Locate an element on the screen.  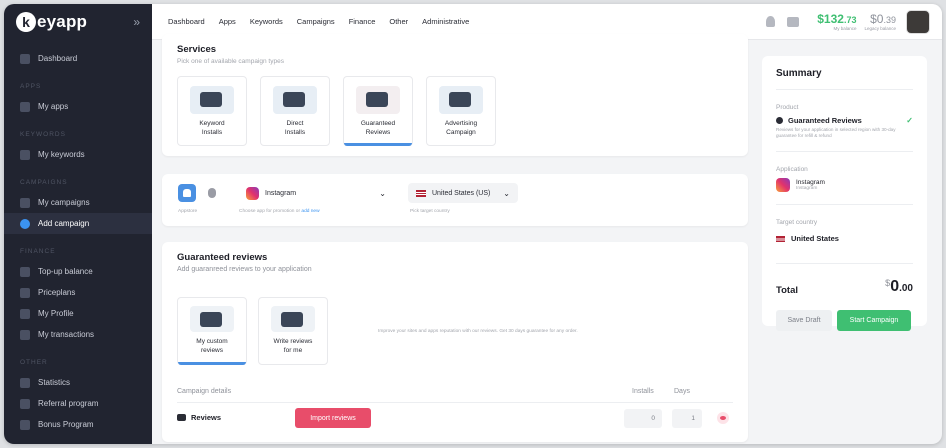
sidebar-item-label: Bonus Program is located at coordinates (66, 424).